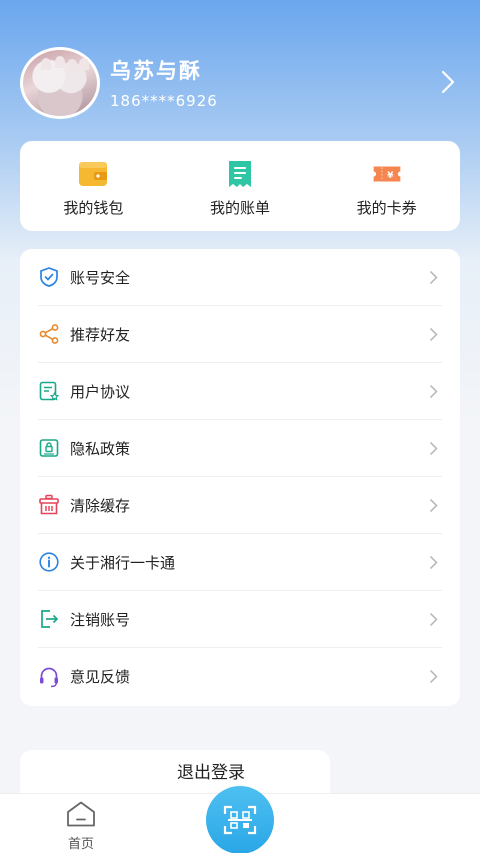  What do you see at coordinates (93, 208) in the screenshot?
I see `wallet-label: 我的钱包` at bounding box center [93, 208].